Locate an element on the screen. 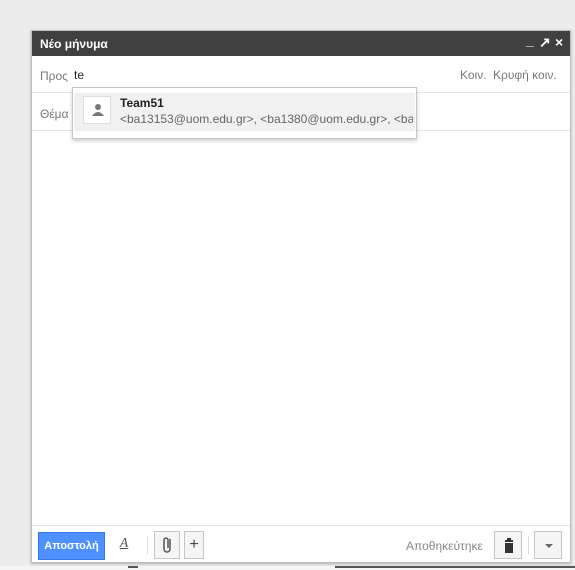  formatting-icon: A is located at coordinates (124, 546).